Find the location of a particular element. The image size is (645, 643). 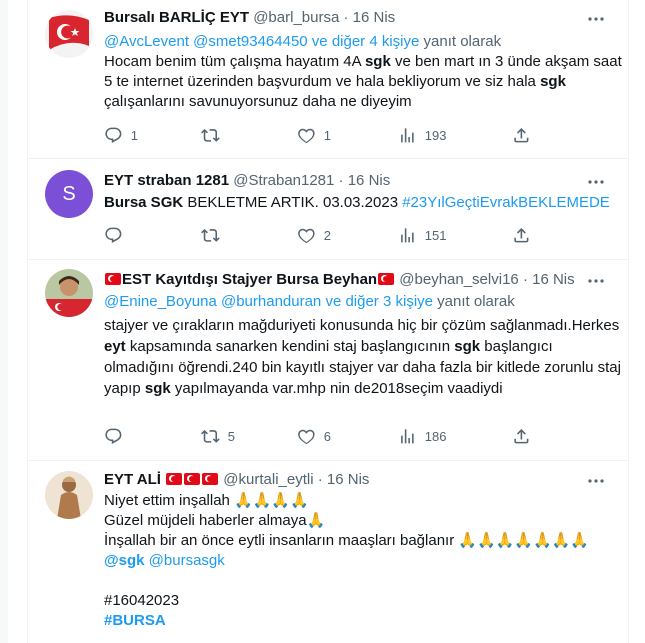

hashtag-link: #23YılGeçtiEvrakBEKLEMEDE is located at coordinates (506, 202).